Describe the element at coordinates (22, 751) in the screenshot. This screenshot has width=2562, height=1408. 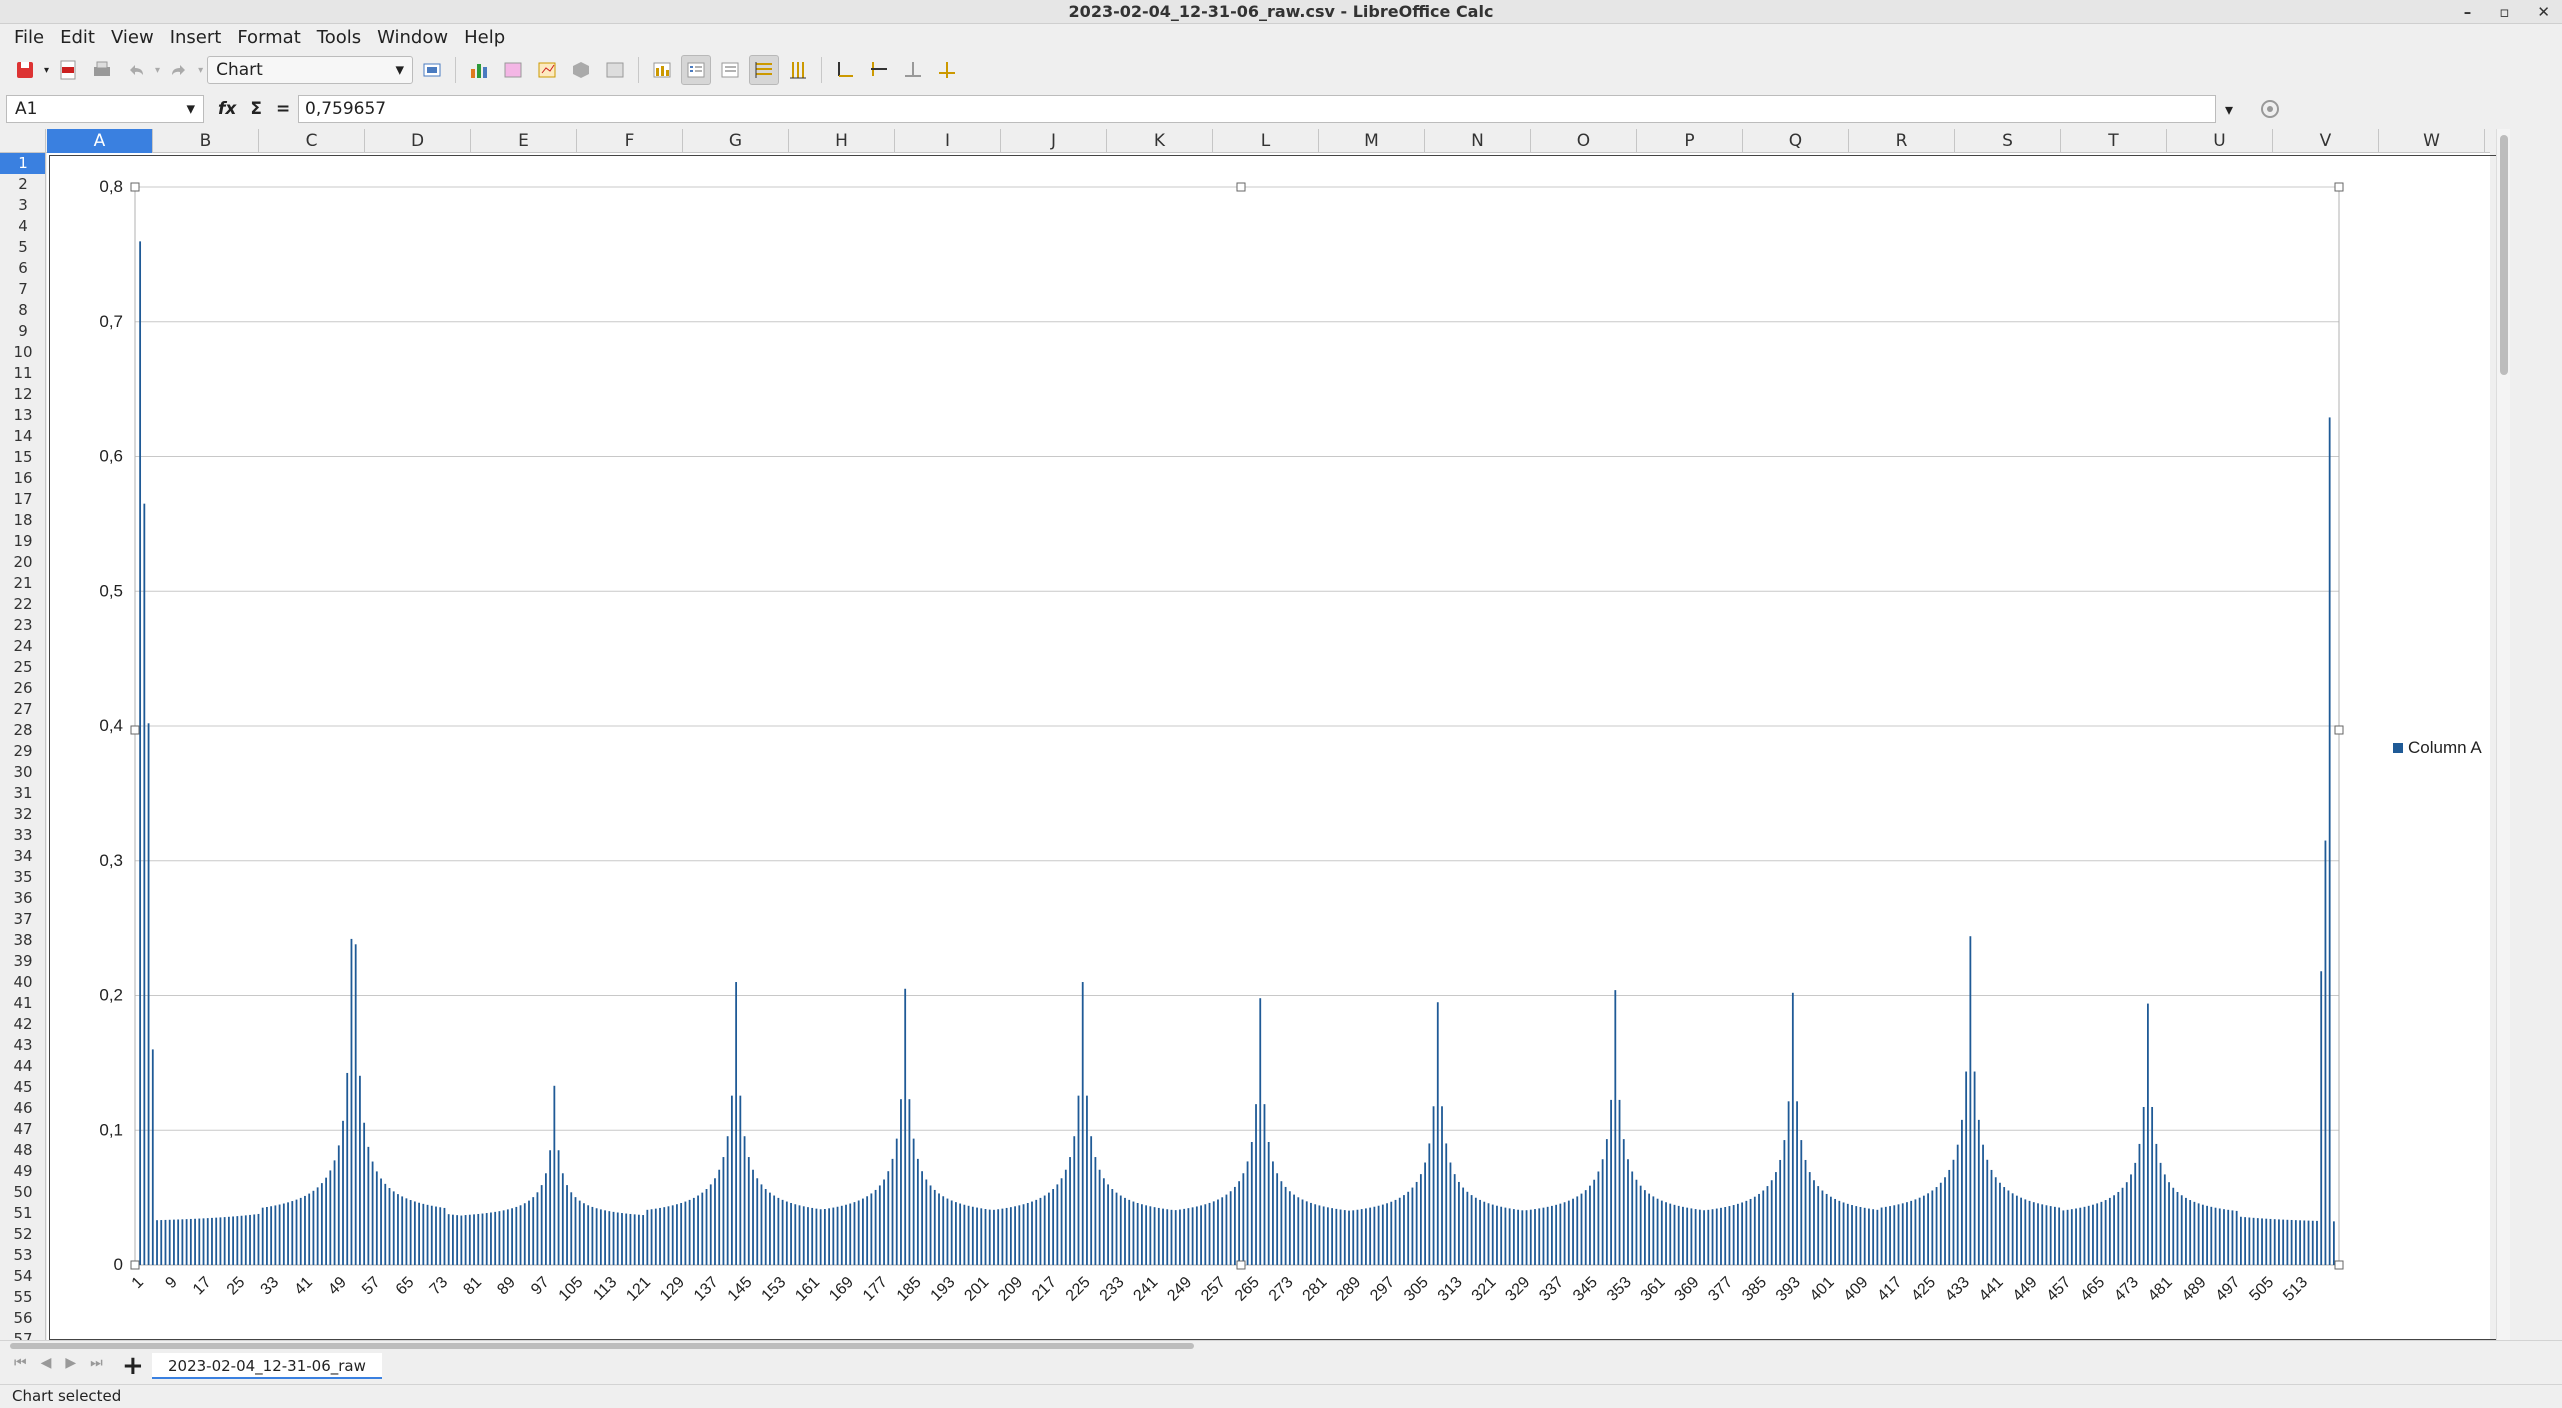
I see `row-header: 29` at that location.